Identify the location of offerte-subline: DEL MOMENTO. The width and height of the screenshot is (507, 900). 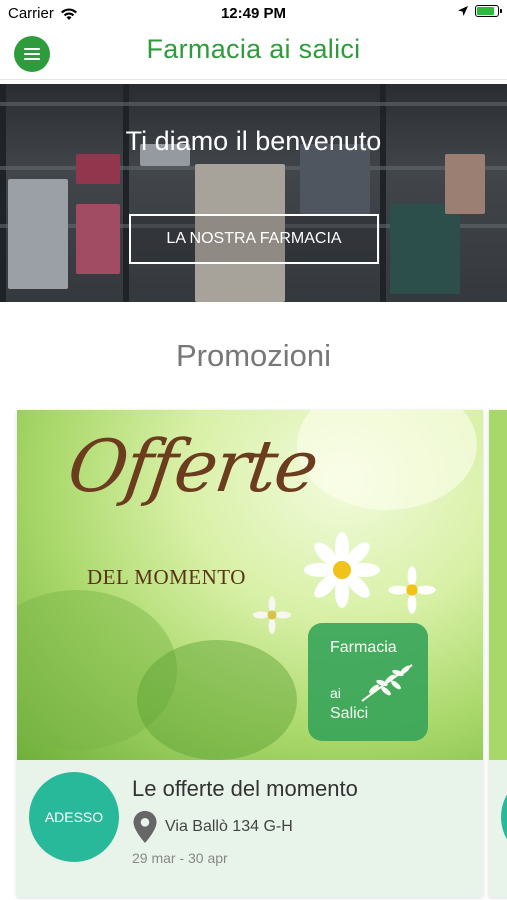
(166, 577).